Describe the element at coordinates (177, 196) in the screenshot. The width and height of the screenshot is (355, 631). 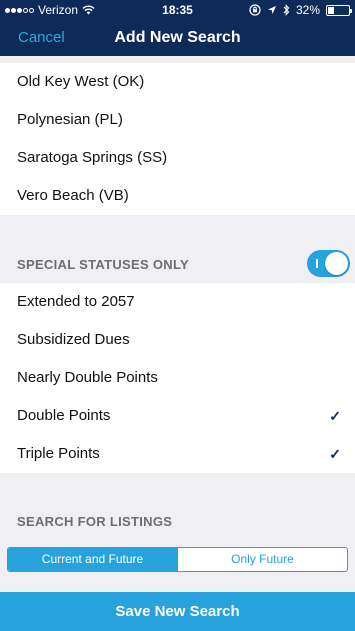
I see `resort-item-vero-beach: Vero Beach (VB)` at that location.